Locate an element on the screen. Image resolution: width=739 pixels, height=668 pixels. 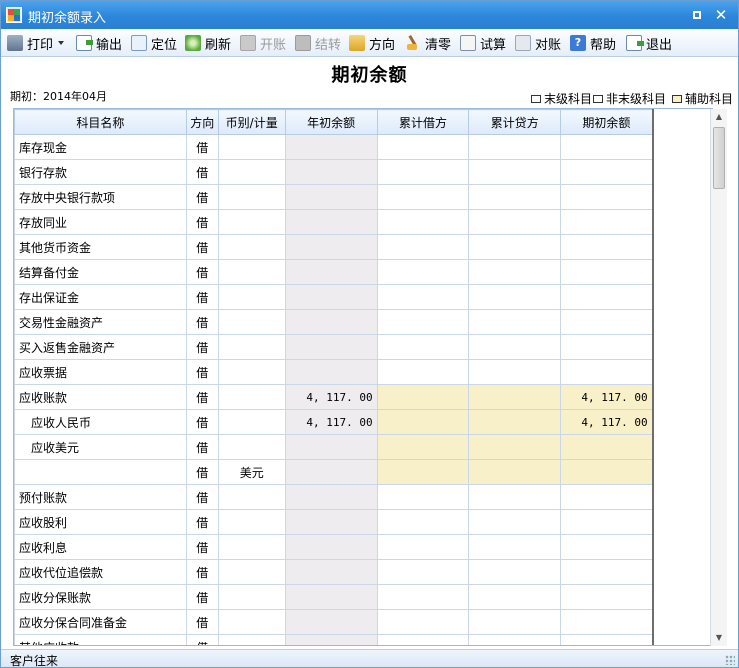
table-row: 结算备付金借 is located at coordinates (363, 272).